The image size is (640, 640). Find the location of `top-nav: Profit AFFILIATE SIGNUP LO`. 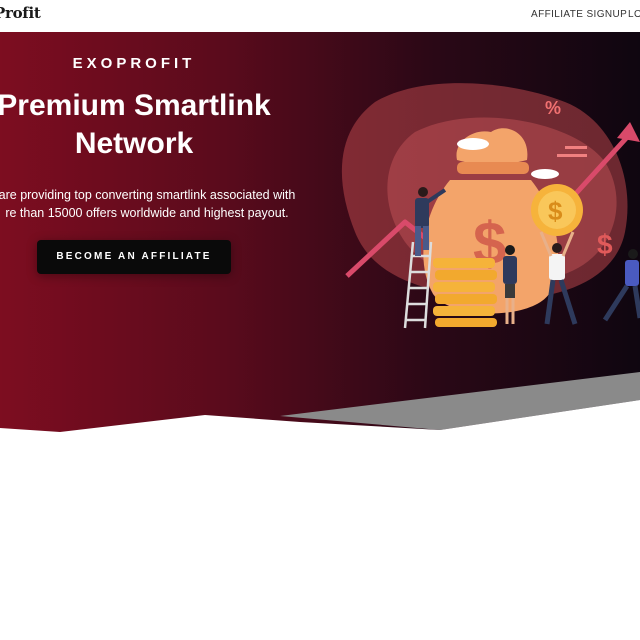

top-nav: Profit AFFILIATE SIGNUP LO is located at coordinates (320, 16).